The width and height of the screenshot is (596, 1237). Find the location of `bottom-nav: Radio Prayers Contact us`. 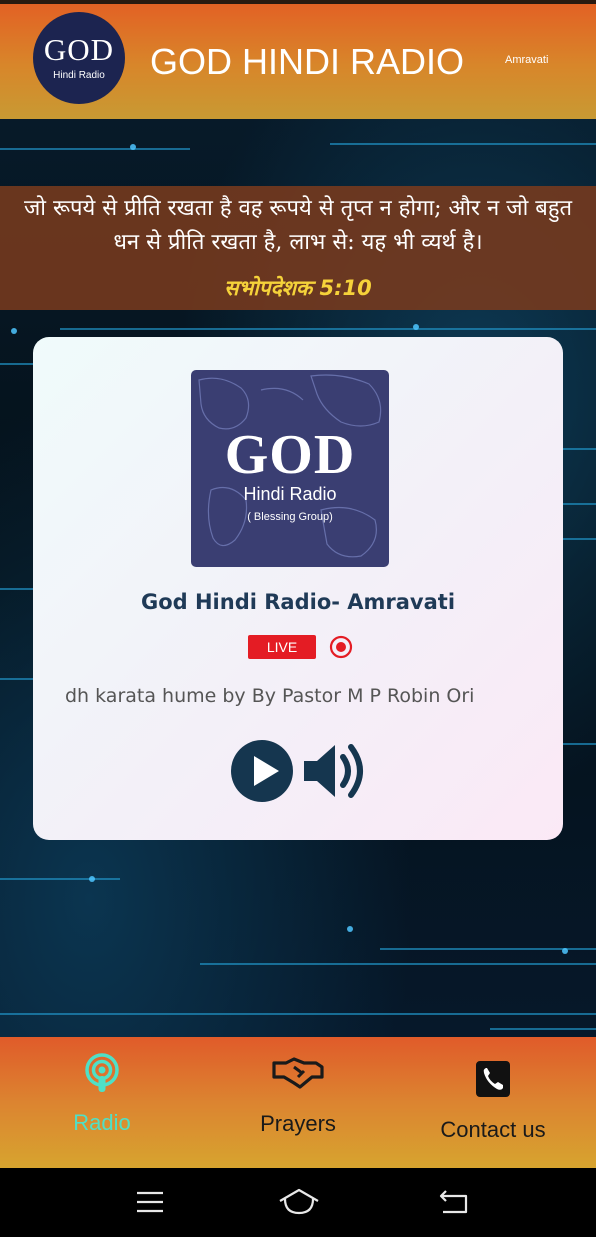

bottom-nav: Radio Prayers Contact us is located at coordinates (298, 1102).